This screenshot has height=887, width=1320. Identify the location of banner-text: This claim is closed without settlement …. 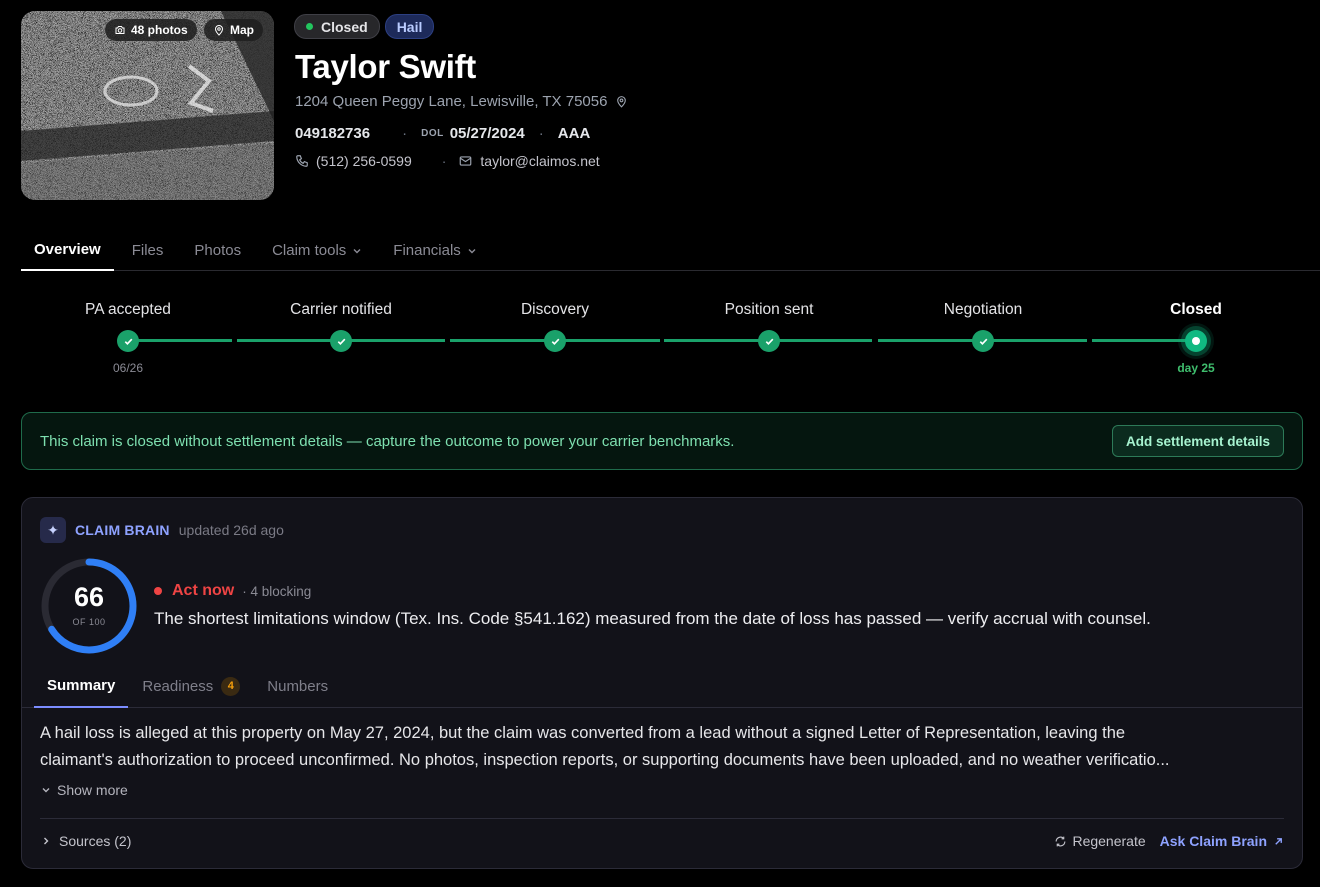
(387, 441).